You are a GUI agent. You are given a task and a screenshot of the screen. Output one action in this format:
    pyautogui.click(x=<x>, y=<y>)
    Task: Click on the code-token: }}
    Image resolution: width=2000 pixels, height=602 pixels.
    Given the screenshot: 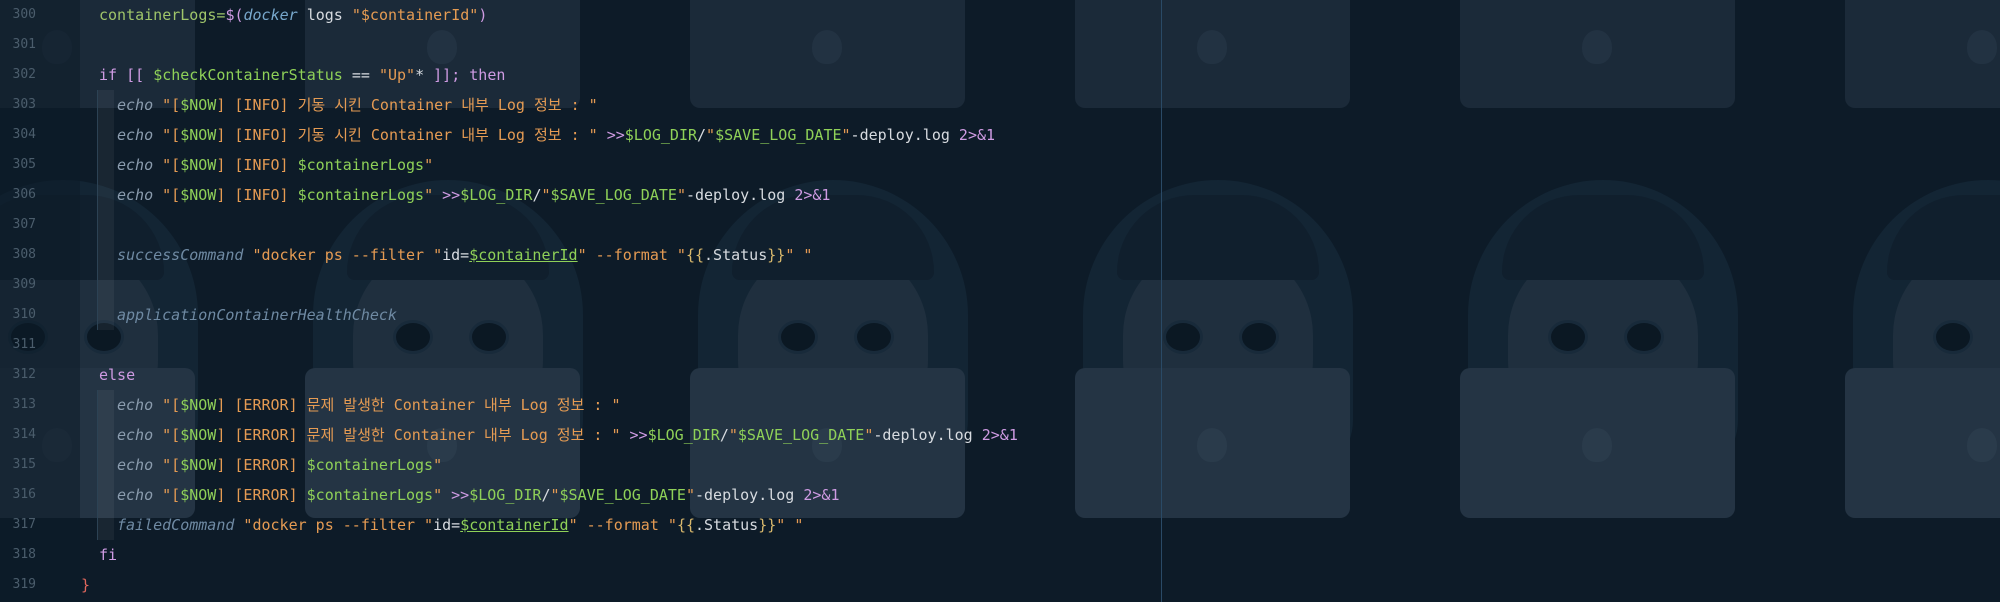 What is the action you would take?
    pyautogui.click(x=767, y=525)
    